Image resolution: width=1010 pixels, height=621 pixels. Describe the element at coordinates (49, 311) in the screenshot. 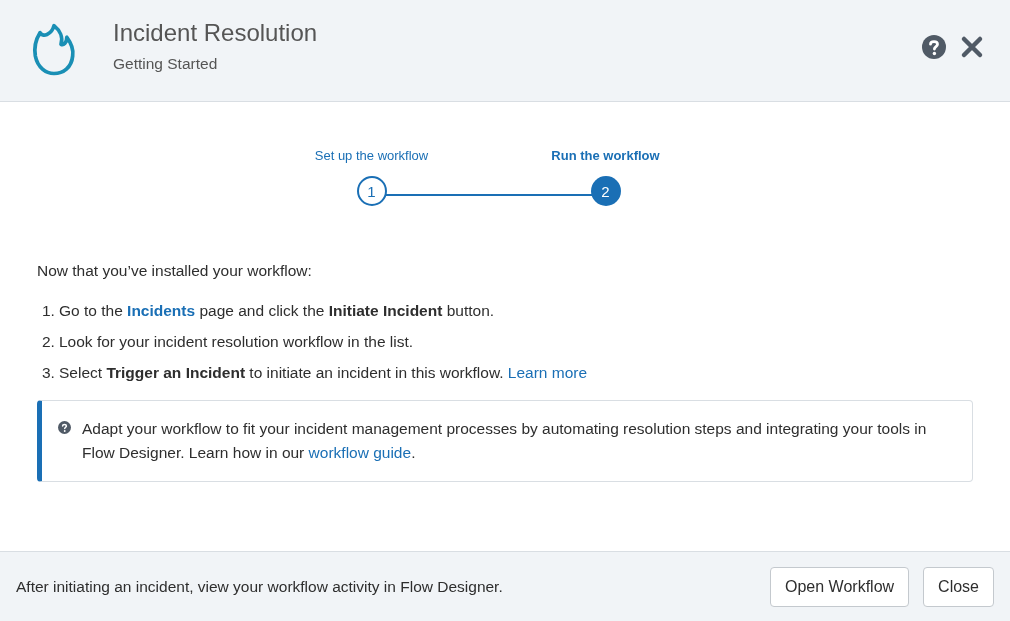

I see `step-number: 1.` at that location.